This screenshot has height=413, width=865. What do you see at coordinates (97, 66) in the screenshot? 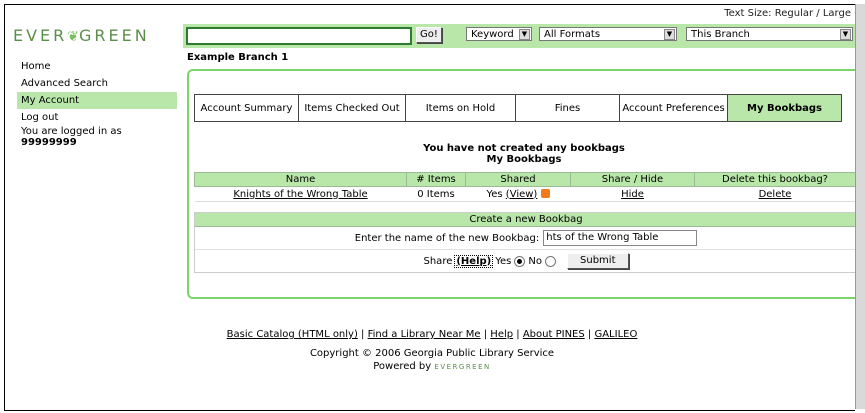
I see `sidebar-item-home: Home` at bounding box center [97, 66].